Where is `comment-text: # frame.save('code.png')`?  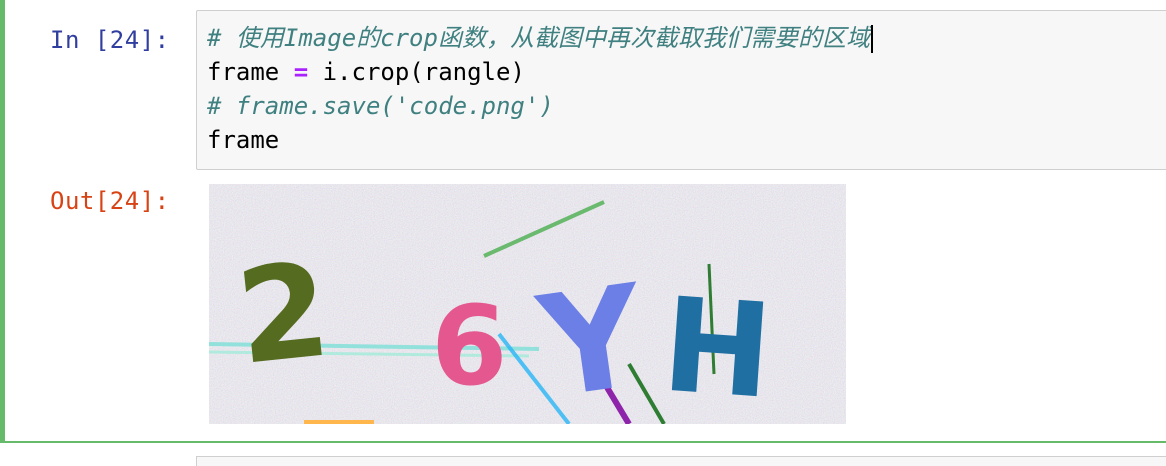 comment-text: # frame.save('code.png') is located at coordinates (380, 106).